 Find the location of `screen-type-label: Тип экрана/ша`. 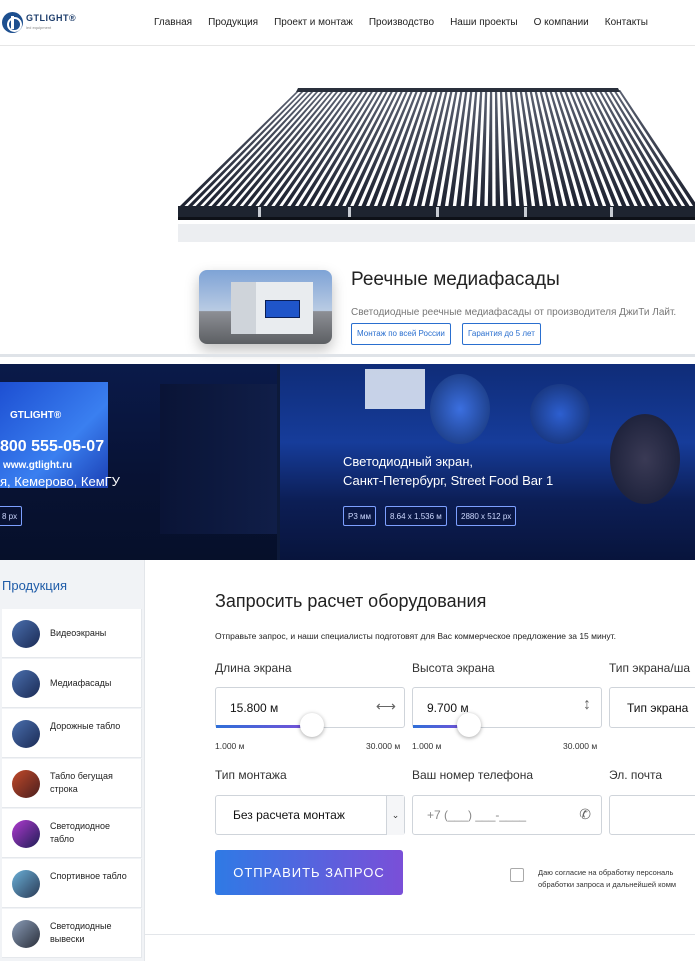

screen-type-label: Тип экрана/ша is located at coordinates (649, 668).